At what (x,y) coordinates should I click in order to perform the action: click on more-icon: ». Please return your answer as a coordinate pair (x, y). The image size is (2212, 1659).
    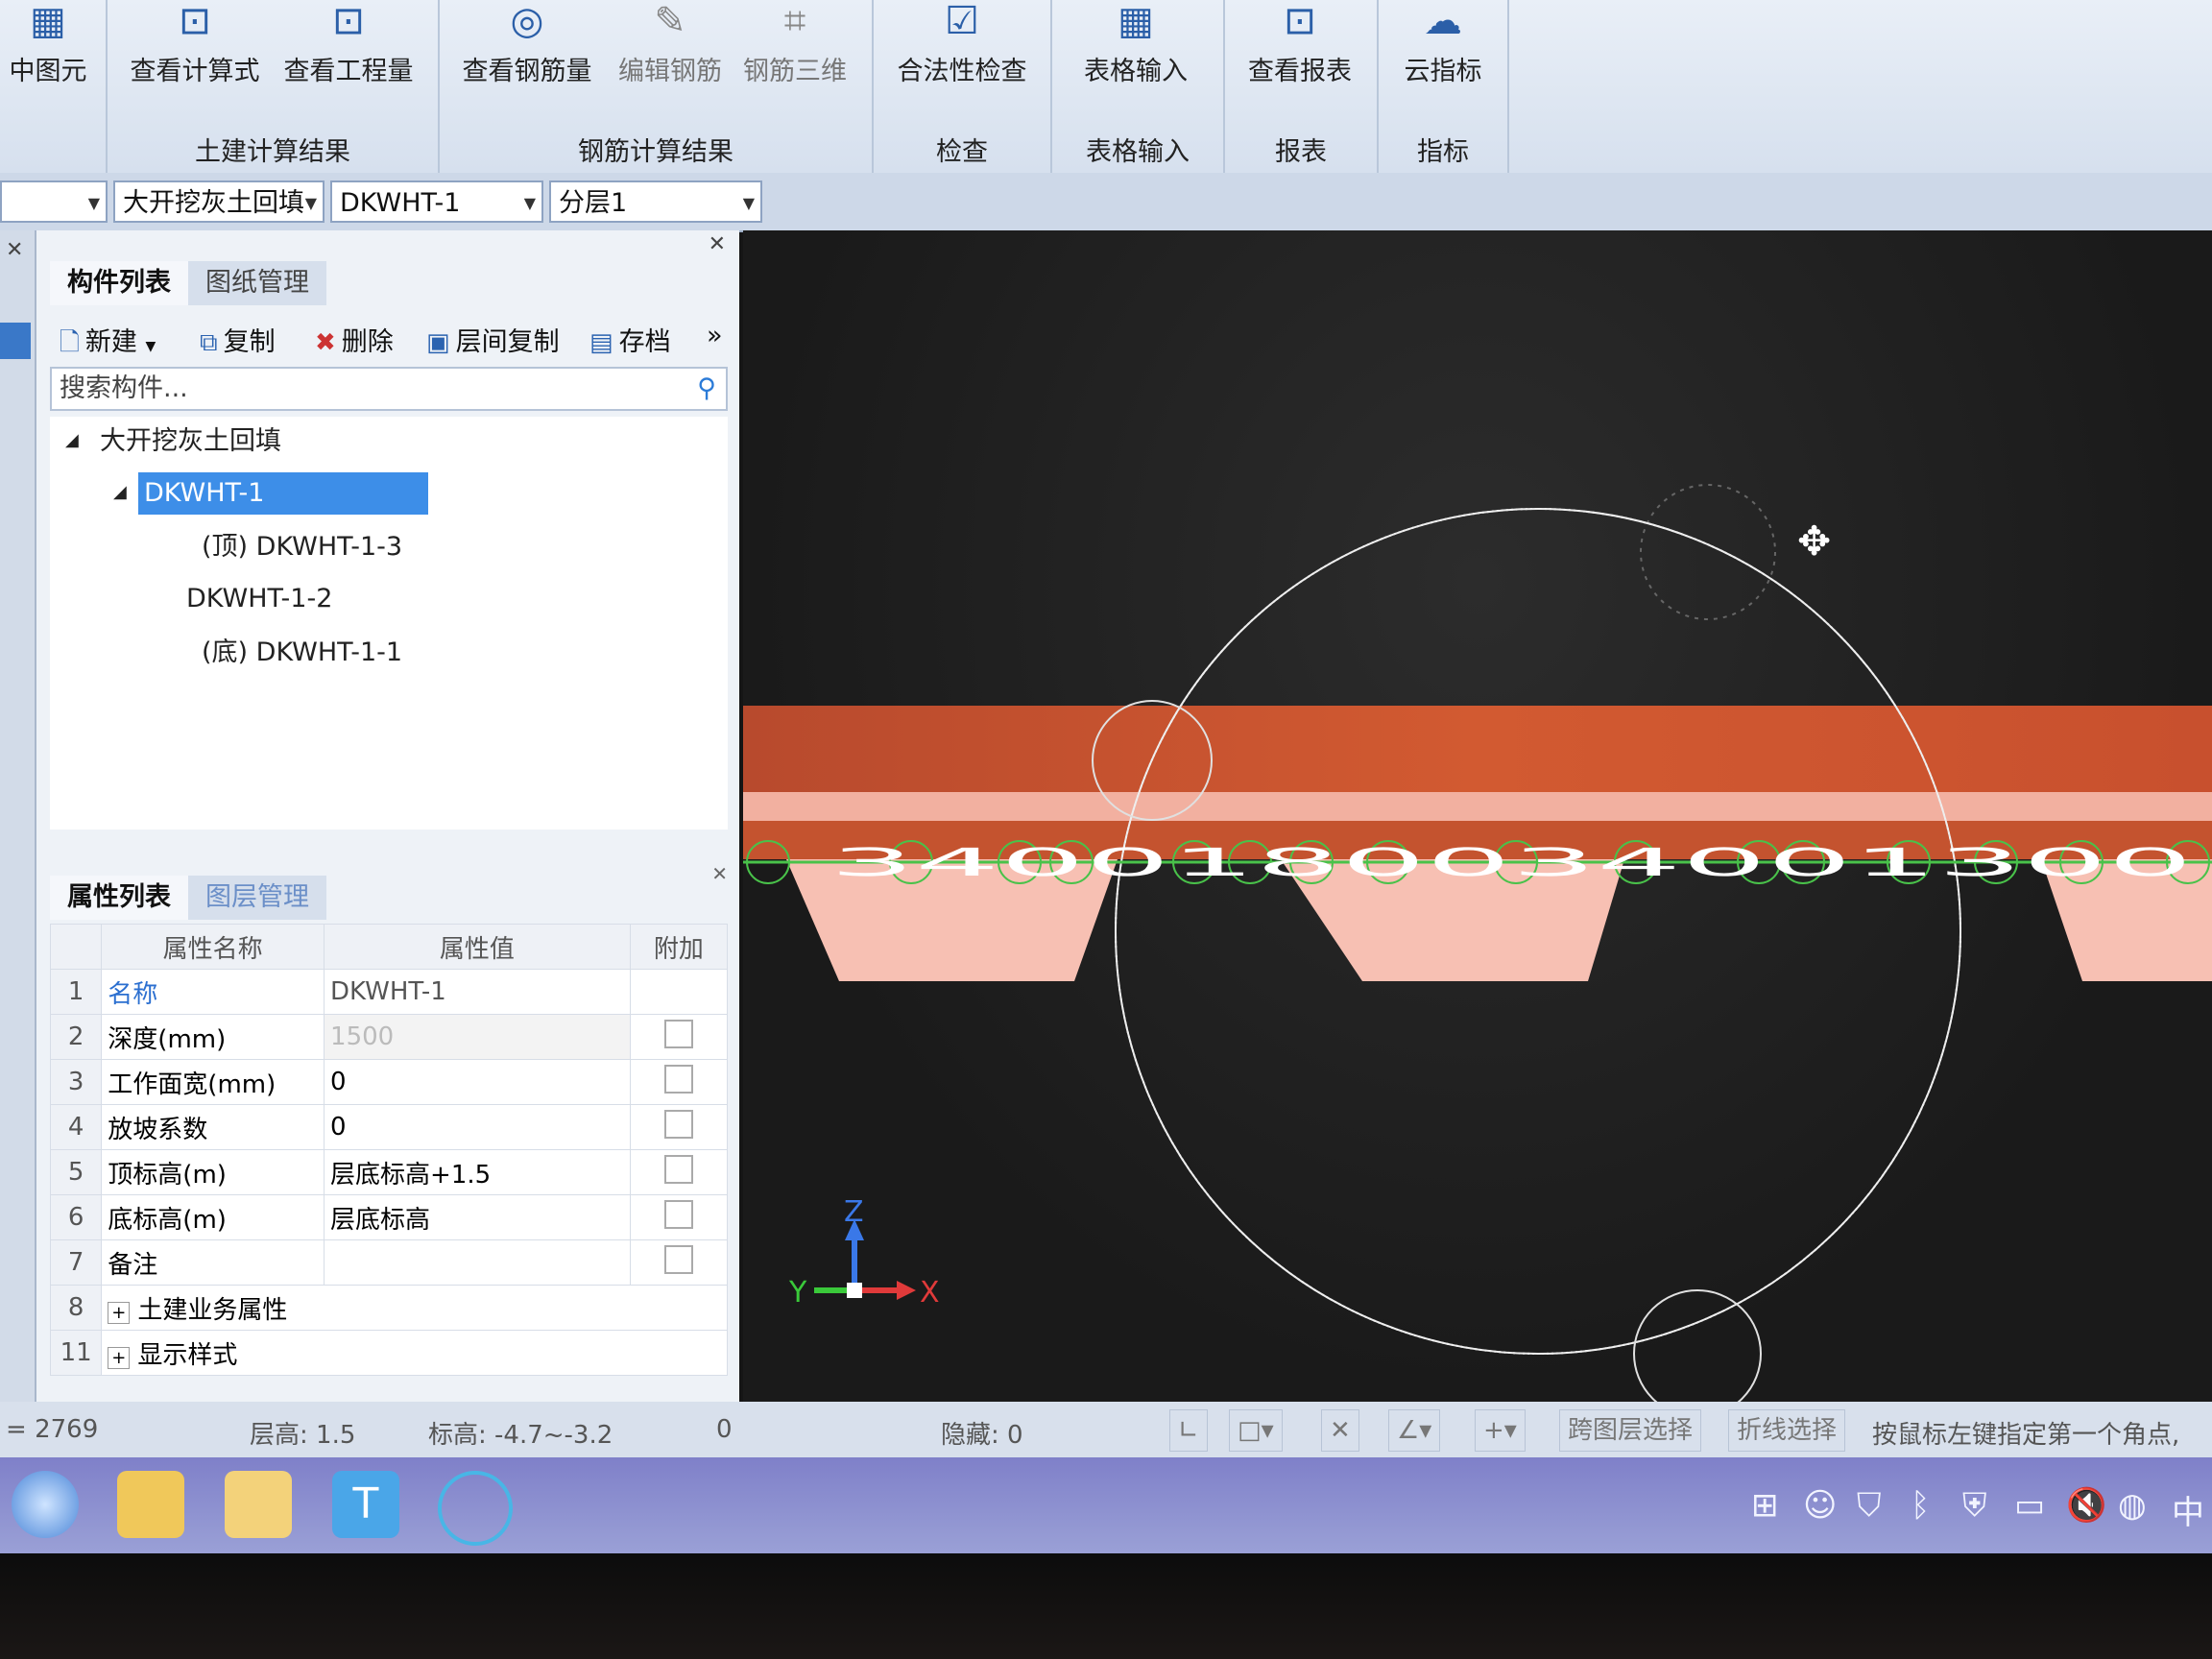
    Looking at the image, I should click on (715, 335).